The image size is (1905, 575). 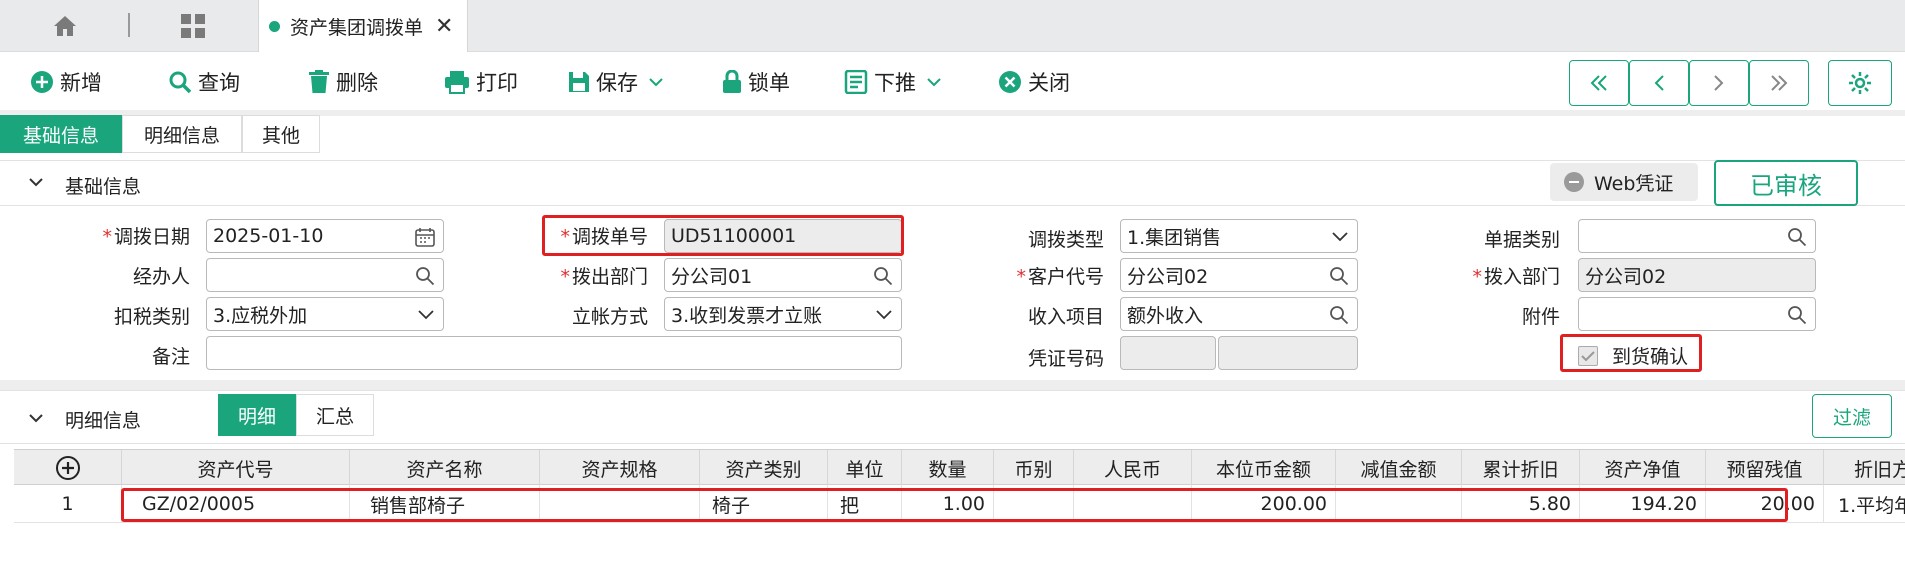 What do you see at coordinates (620, 504) in the screenshot?
I see `cell-asset-spec` at bounding box center [620, 504].